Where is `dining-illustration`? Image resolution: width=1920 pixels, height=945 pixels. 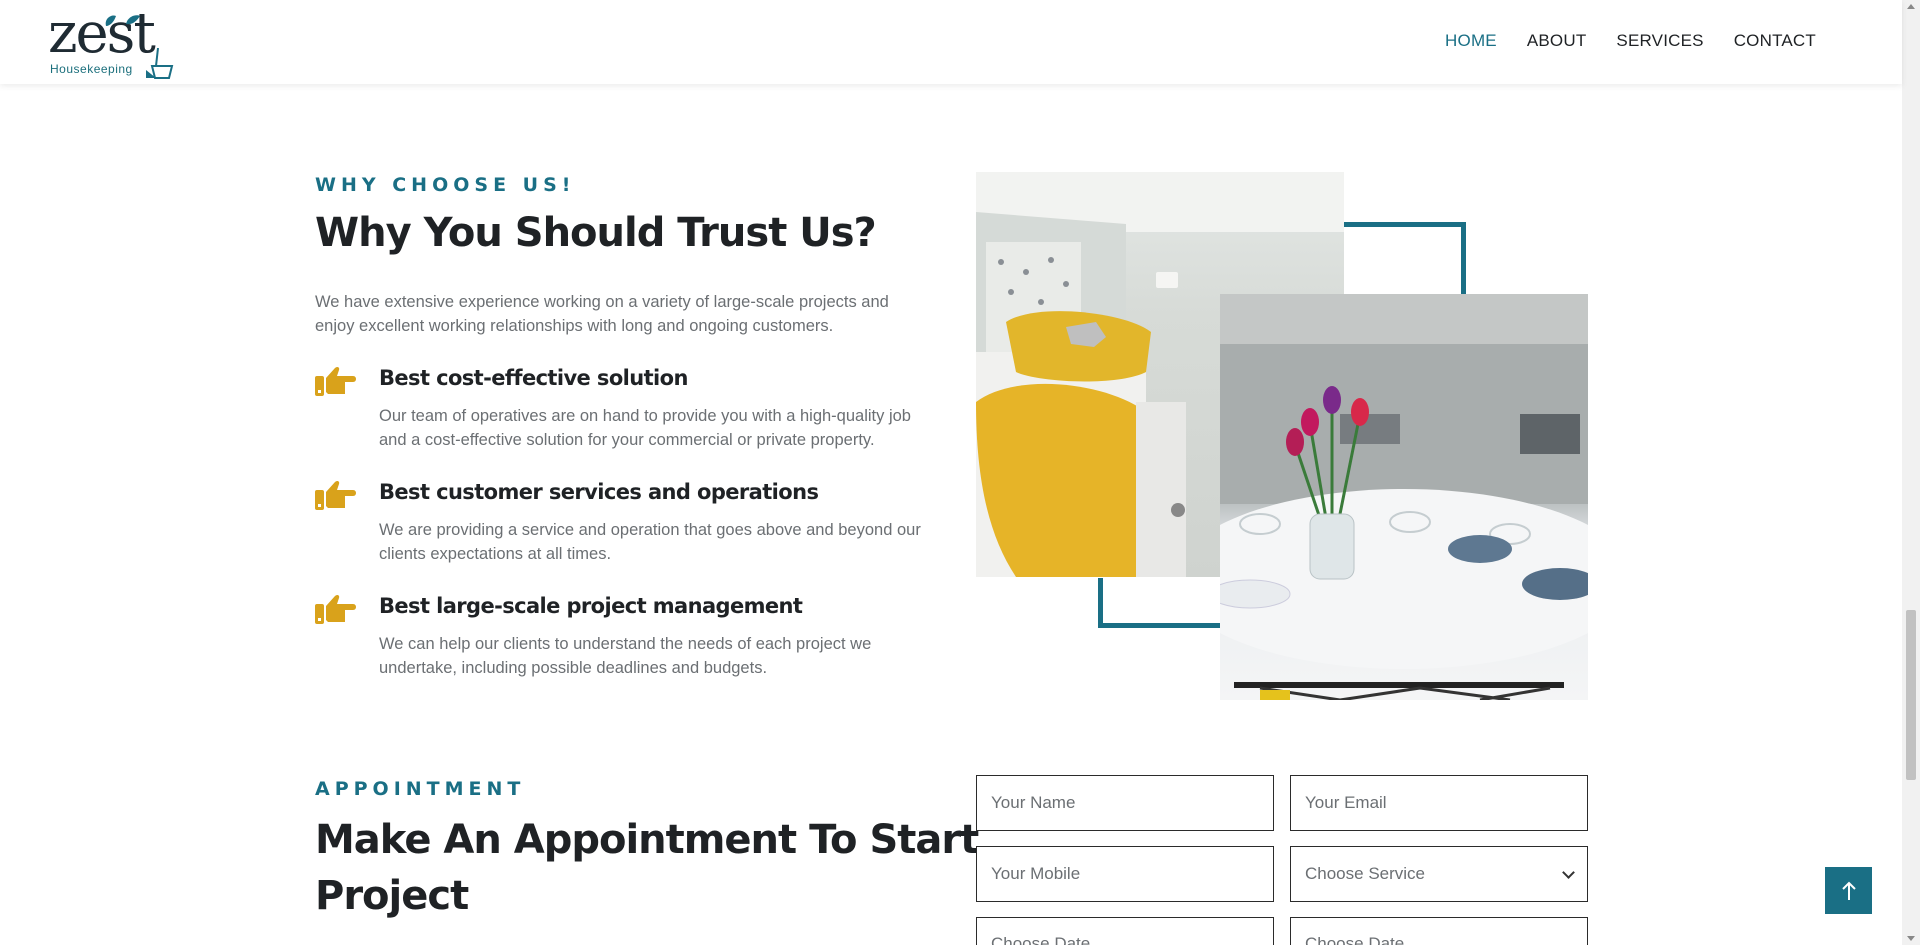
dining-illustration is located at coordinates (1404, 497).